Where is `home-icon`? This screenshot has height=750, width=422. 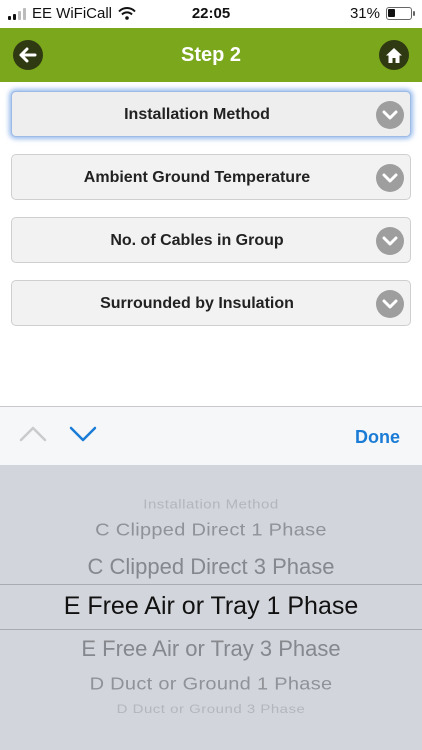
home-icon is located at coordinates (394, 55).